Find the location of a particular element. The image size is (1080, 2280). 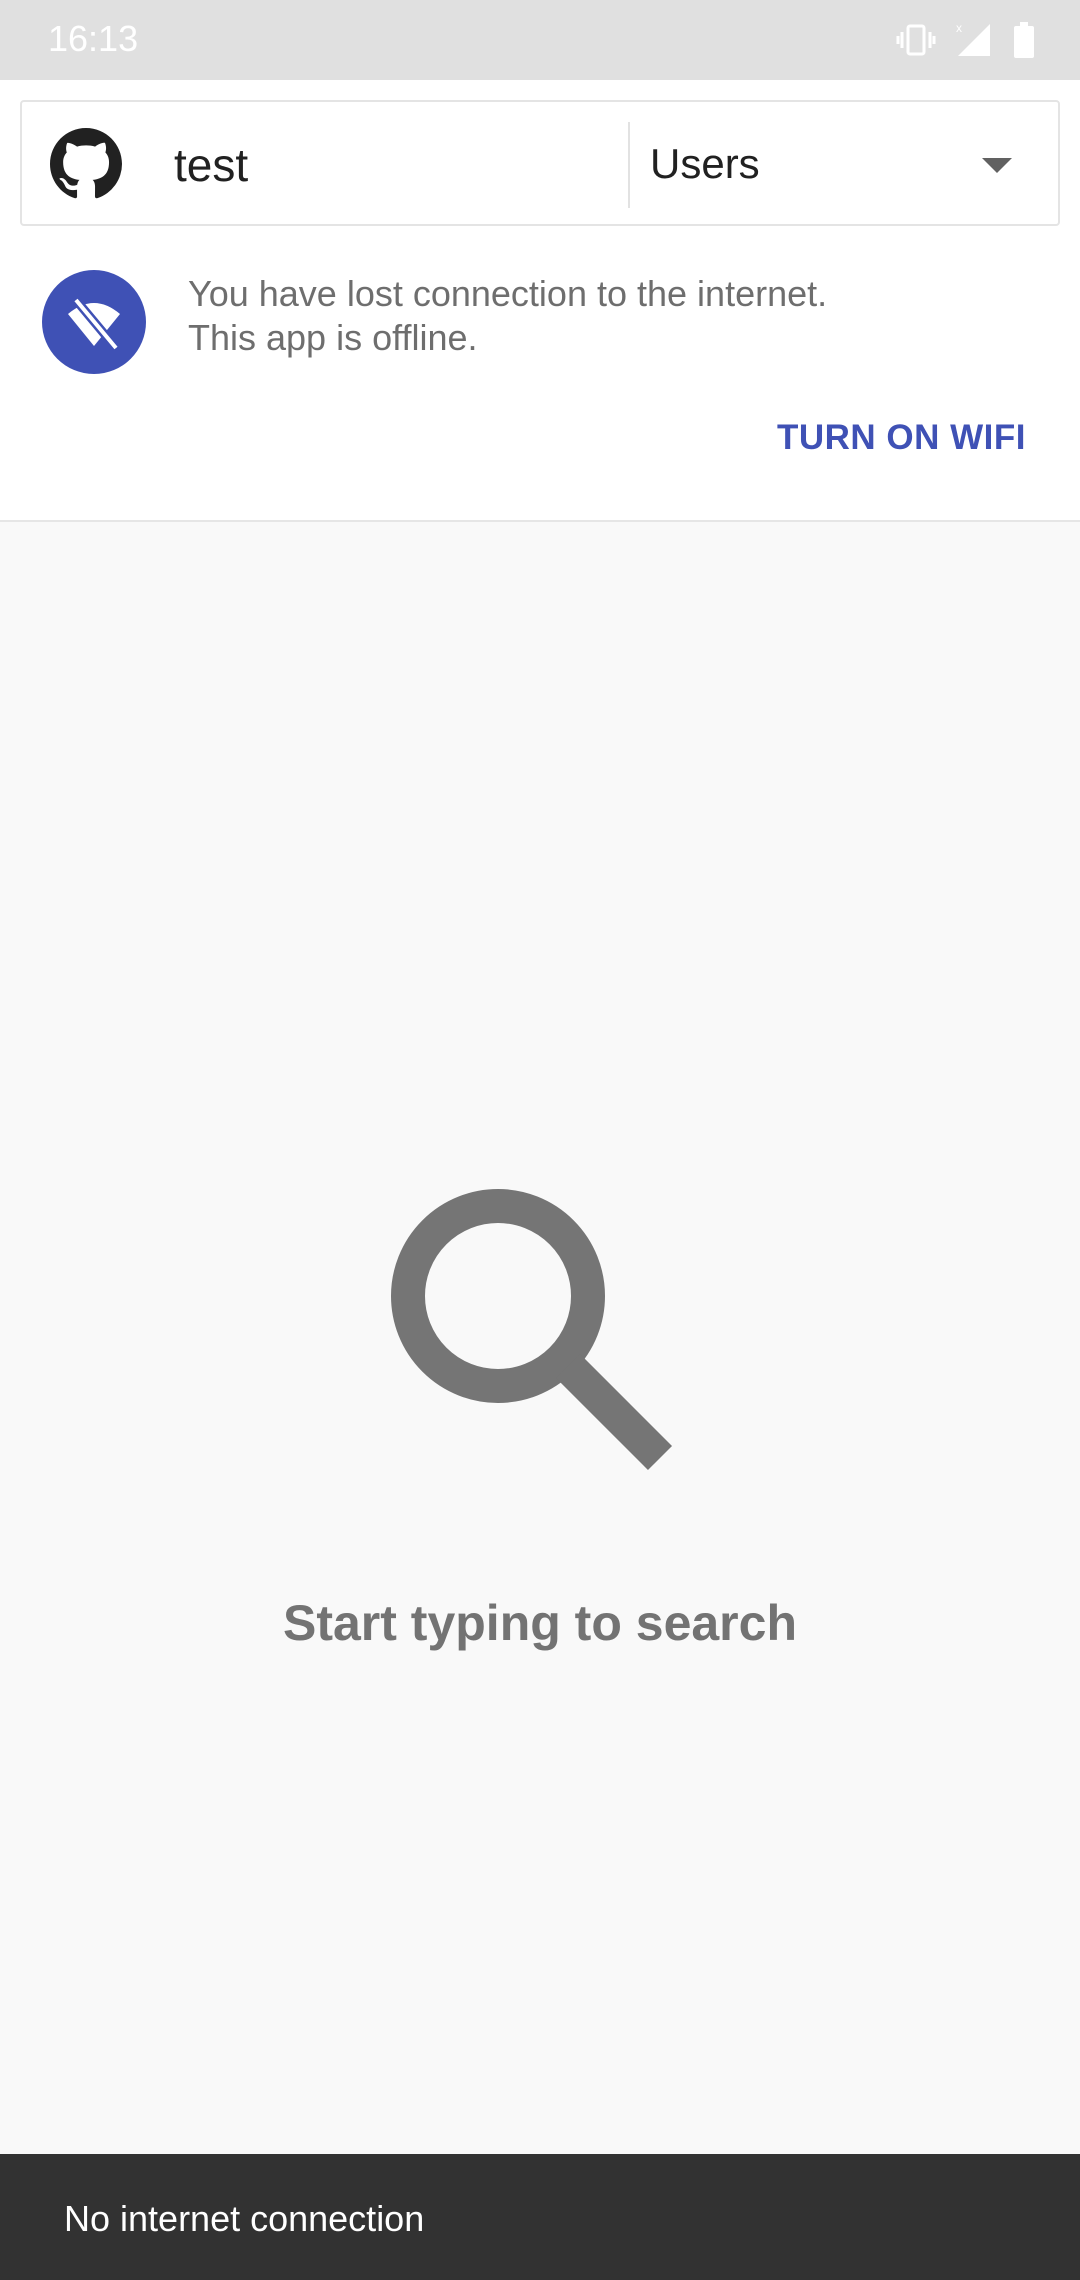

no-signal-icon: x is located at coordinates (973, 38).